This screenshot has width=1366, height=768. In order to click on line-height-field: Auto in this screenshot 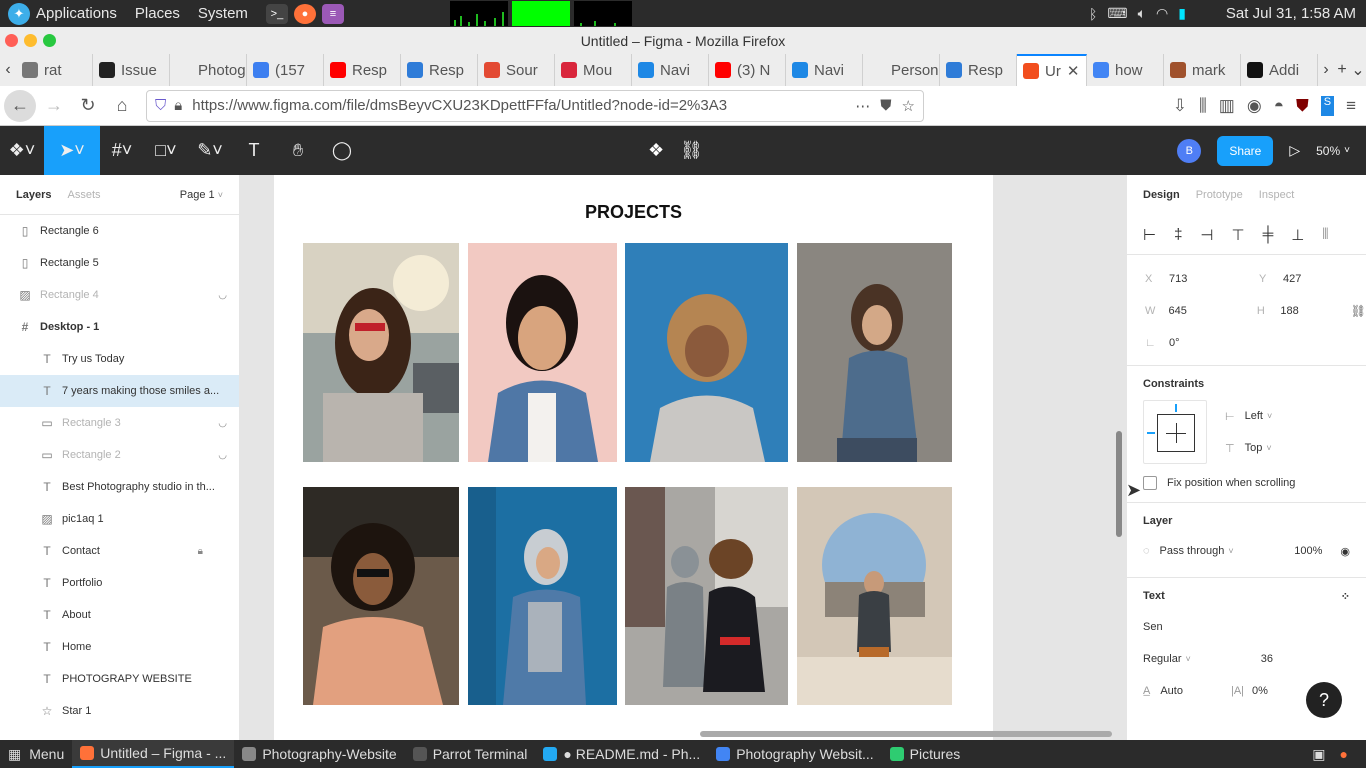, I will do `click(1171, 691)`.